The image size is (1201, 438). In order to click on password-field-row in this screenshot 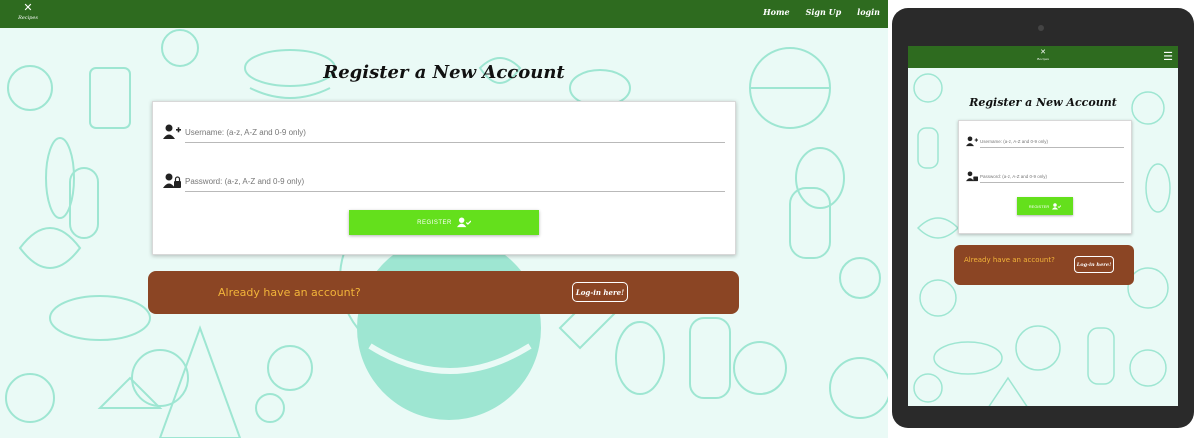, I will do `click(444, 182)`.